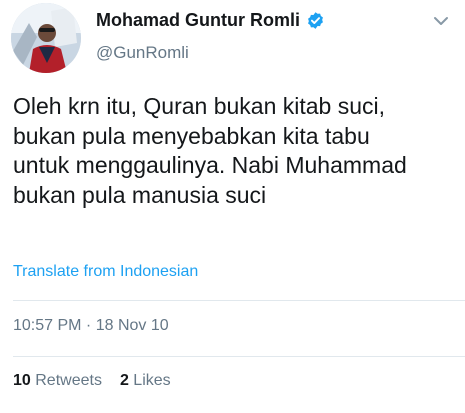  What do you see at coordinates (126, 380) in the screenshot?
I see `likes-count: 2` at bounding box center [126, 380].